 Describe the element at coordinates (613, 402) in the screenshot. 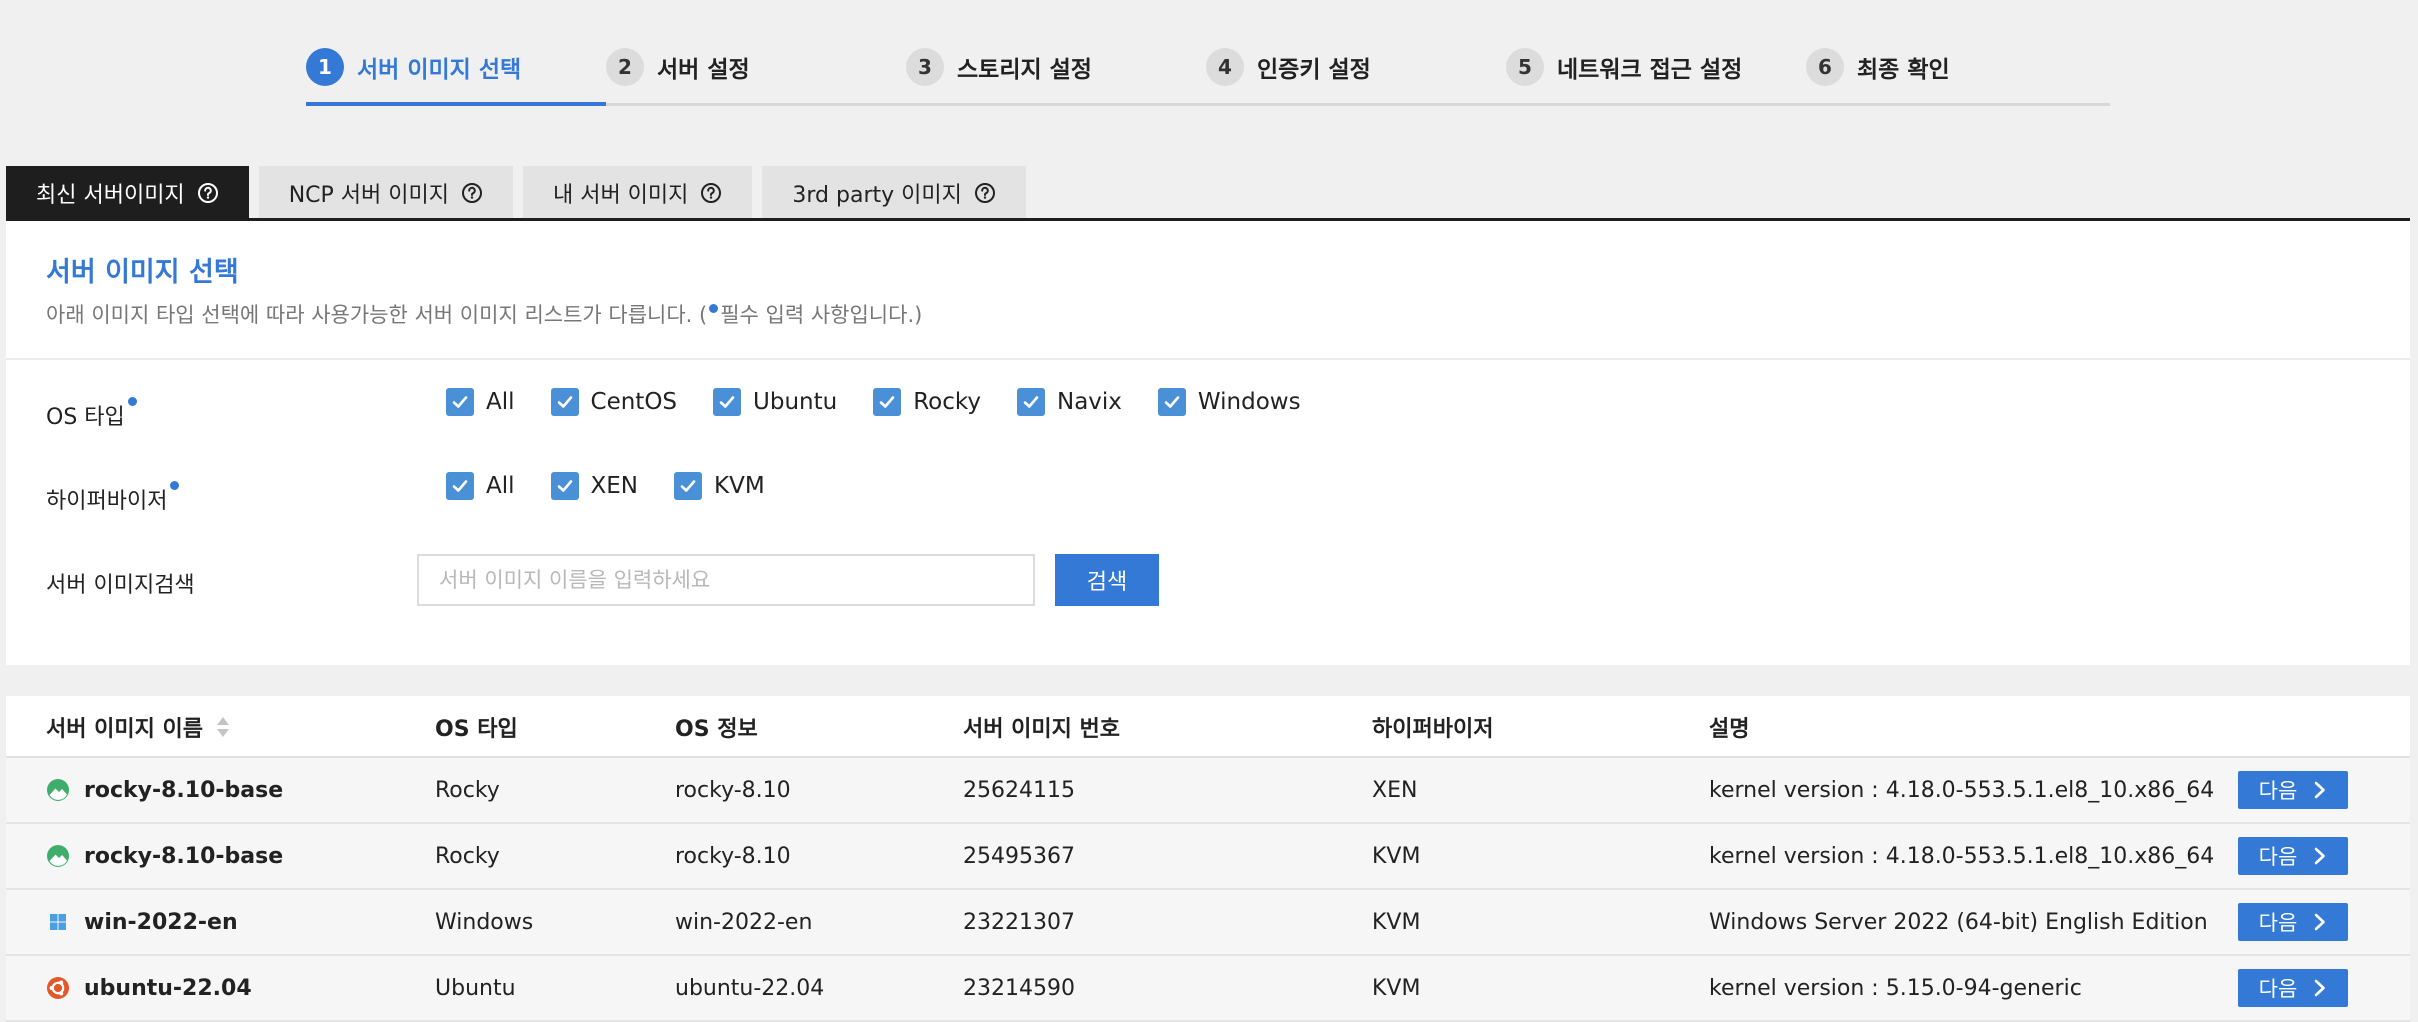

I see `os-type-checkbox-centos: CentOS` at that location.